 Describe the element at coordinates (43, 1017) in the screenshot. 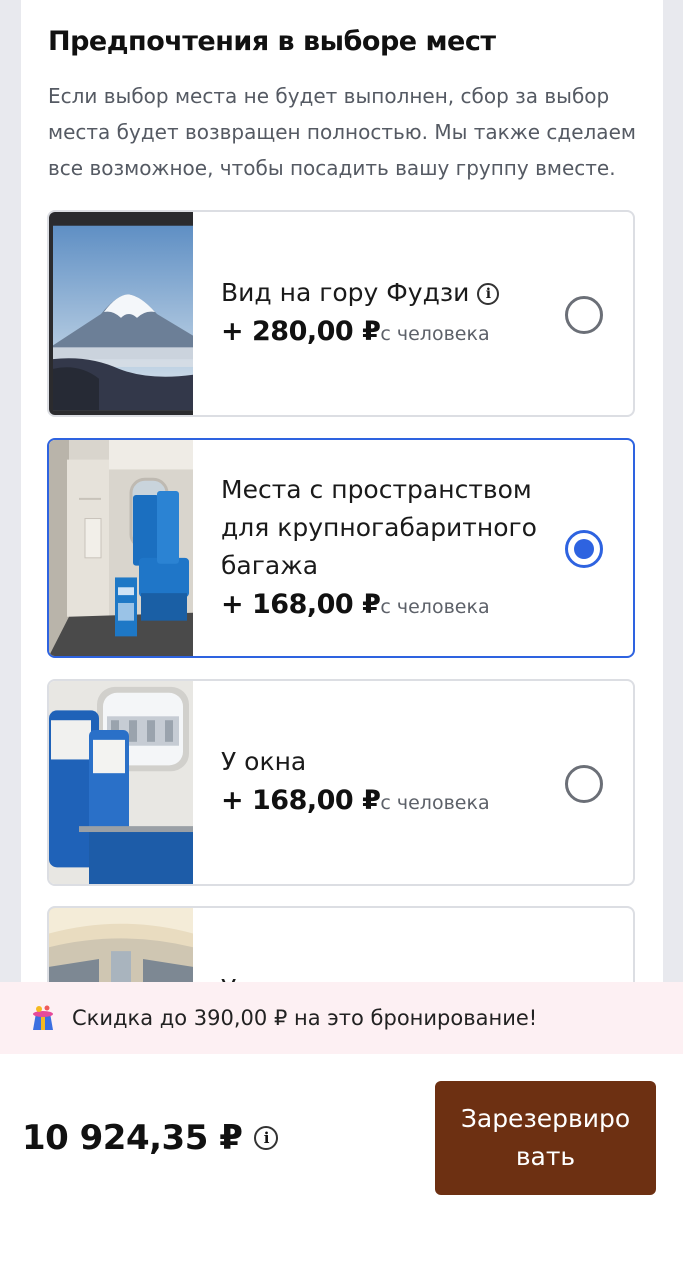

I see `gift-hat-icon` at that location.